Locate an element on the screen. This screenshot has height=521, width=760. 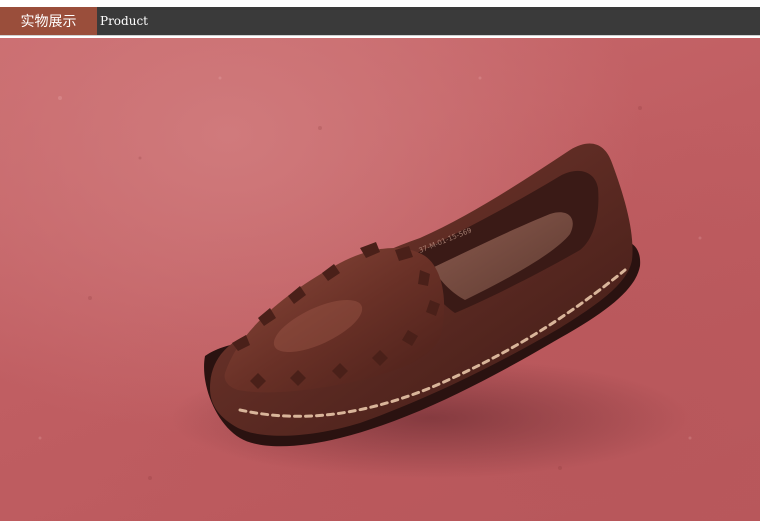
section-title-en: Product is located at coordinates (124, 21).